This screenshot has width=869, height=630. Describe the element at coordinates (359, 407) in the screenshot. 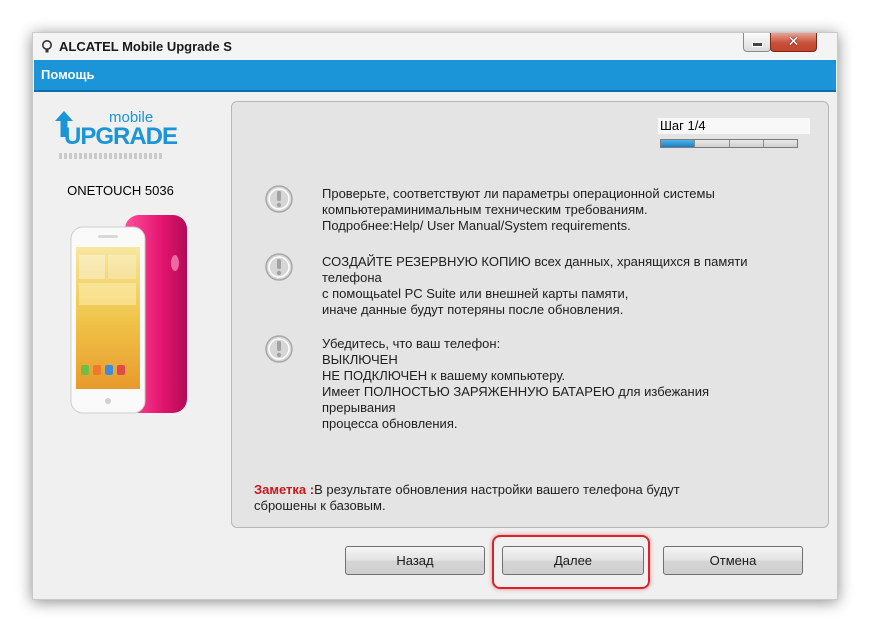

I see `instruction-line: прерывания` at that location.